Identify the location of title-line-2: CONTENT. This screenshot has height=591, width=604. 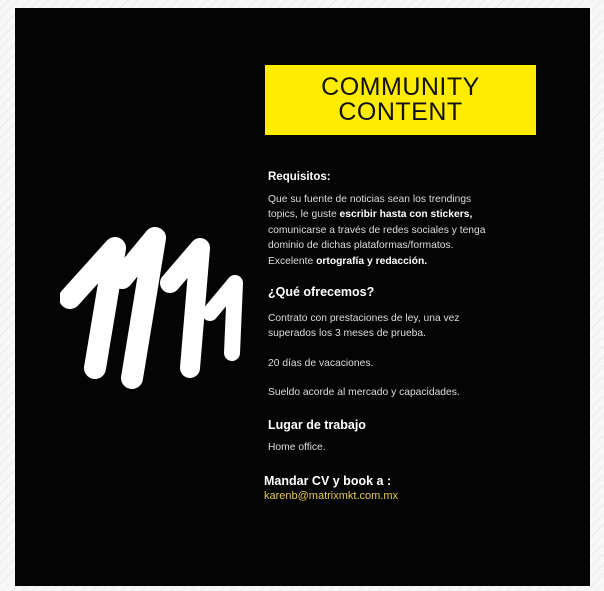
(400, 112).